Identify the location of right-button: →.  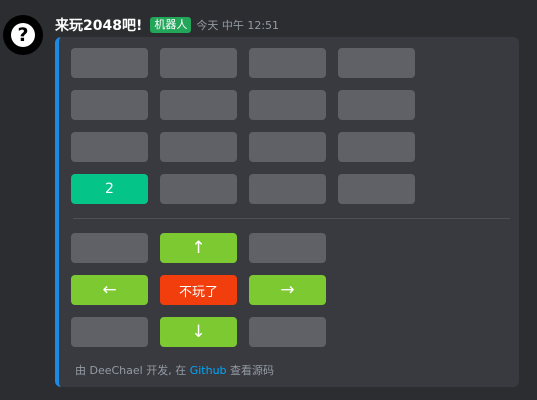
(287, 290).